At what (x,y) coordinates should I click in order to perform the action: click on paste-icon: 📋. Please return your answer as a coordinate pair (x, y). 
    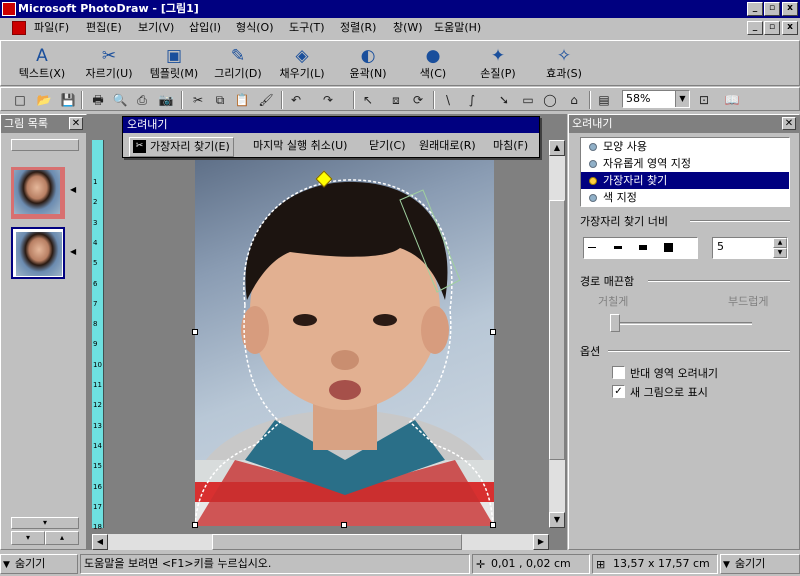
    Looking at the image, I should click on (242, 100).